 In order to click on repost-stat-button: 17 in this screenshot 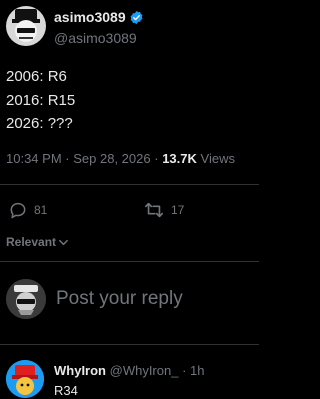, I will do `click(163, 210)`.